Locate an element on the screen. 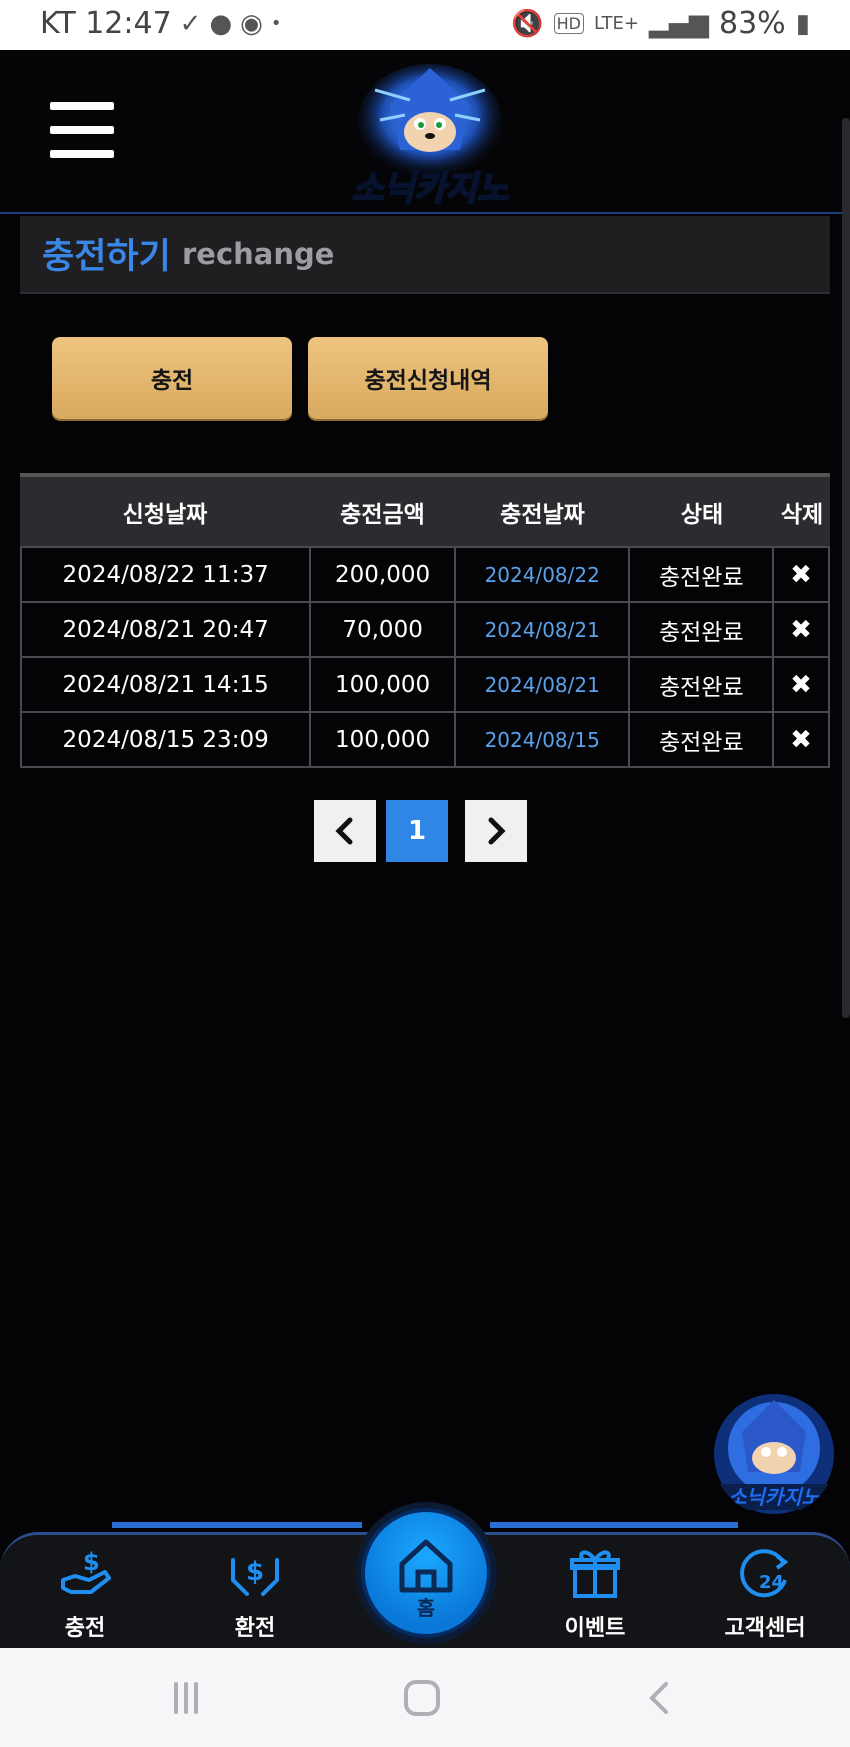 This screenshot has width=850, height=1747. nav-event: 이벤트 is located at coordinates (595, 1596).